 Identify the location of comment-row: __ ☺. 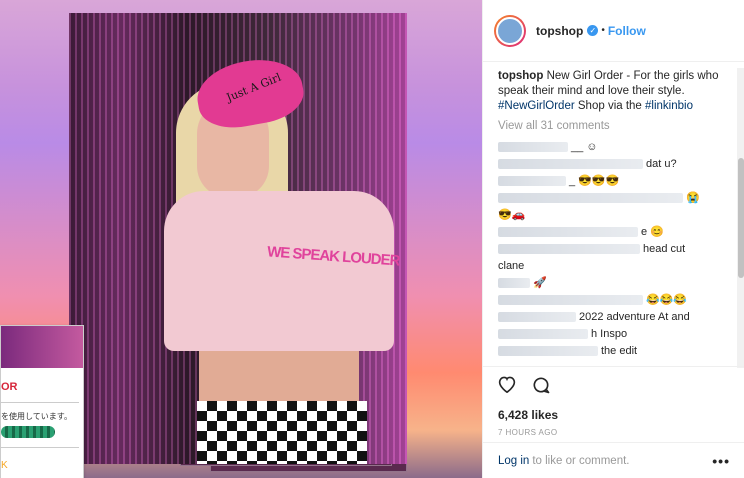
(613, 146).